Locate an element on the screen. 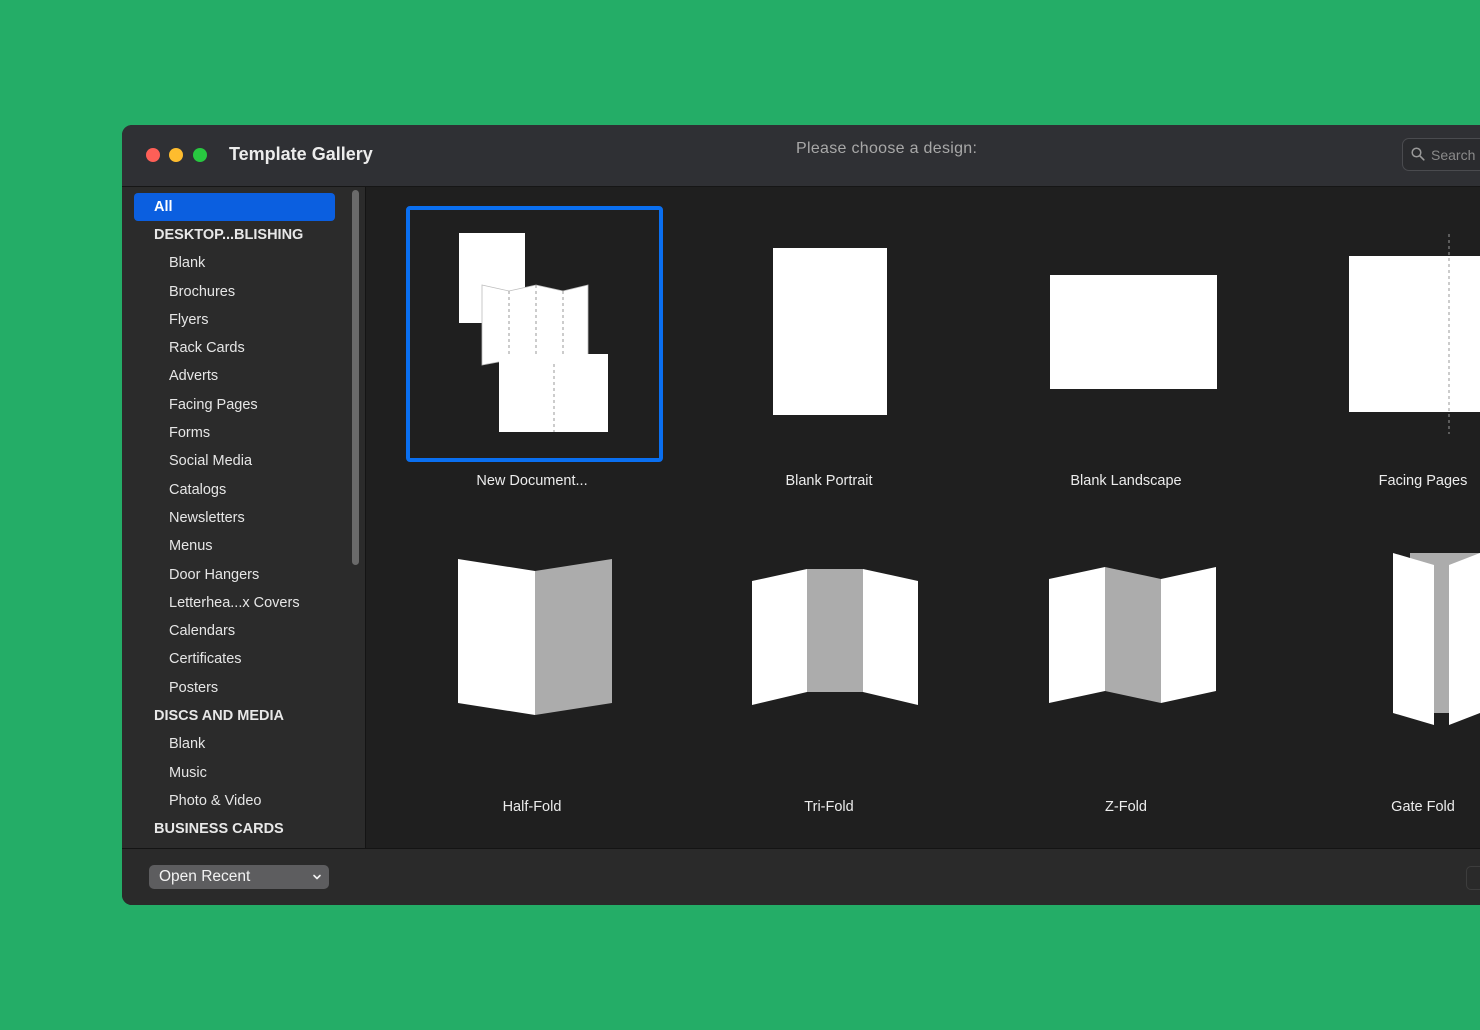  template-z-fold: Z-Fold is located at coordinates (1090, 687).